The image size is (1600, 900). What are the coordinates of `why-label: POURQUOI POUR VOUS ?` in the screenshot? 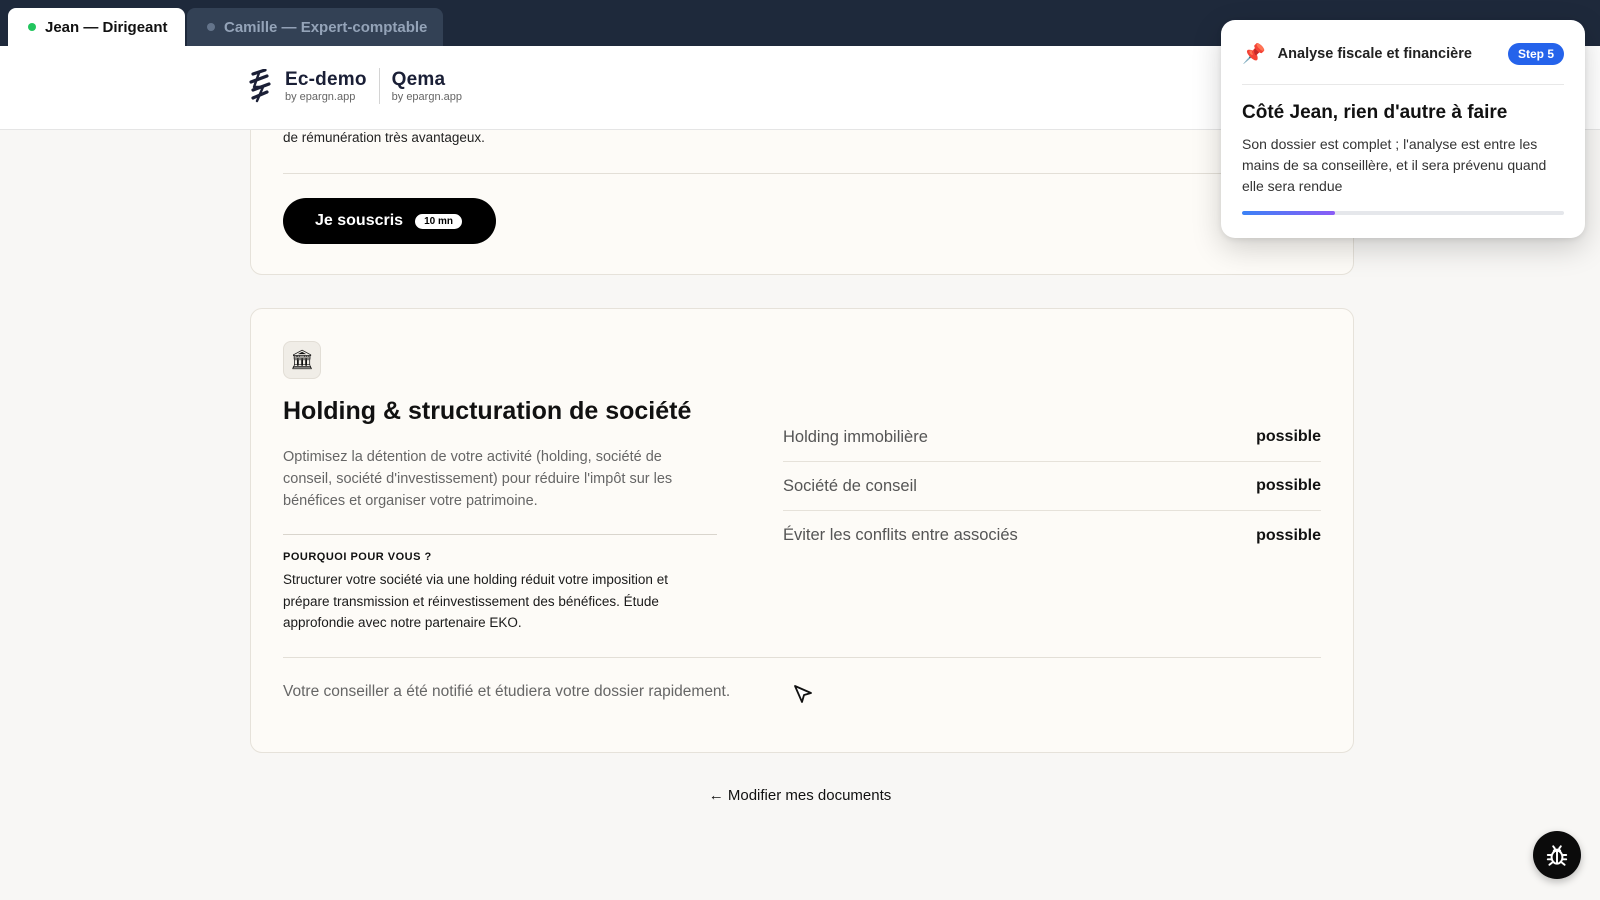 It's located at (357, 557).